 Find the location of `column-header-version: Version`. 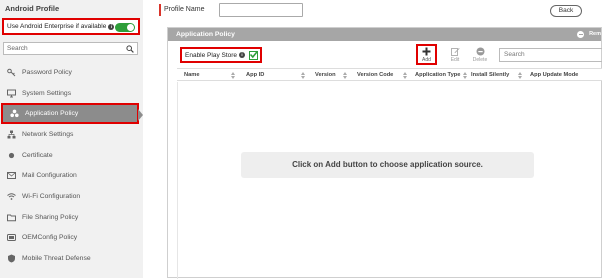

column-header-version: Version is located at coordinates (325, 75).